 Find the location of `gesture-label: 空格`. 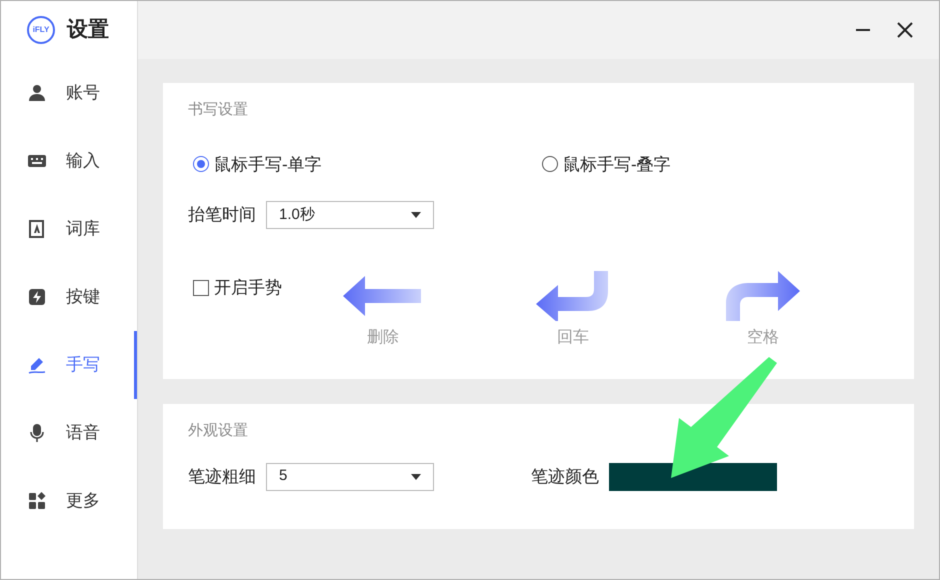

gesture-label: 空格 is located at coordinates (763, 338).